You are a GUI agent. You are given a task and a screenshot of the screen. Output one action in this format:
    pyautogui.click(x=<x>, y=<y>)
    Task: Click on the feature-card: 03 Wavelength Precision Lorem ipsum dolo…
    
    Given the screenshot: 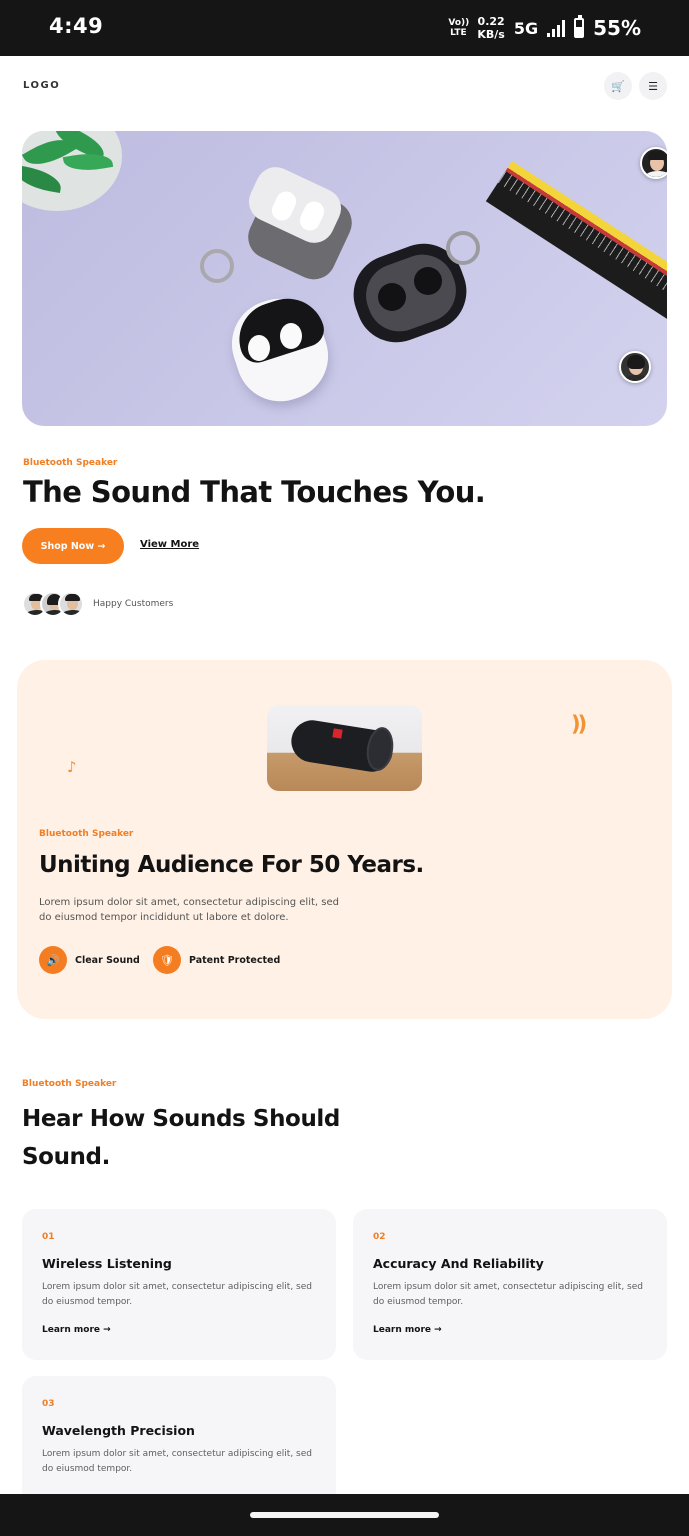 What is the action you would take?
    pyautogui.click(x=179, y=1441)
    